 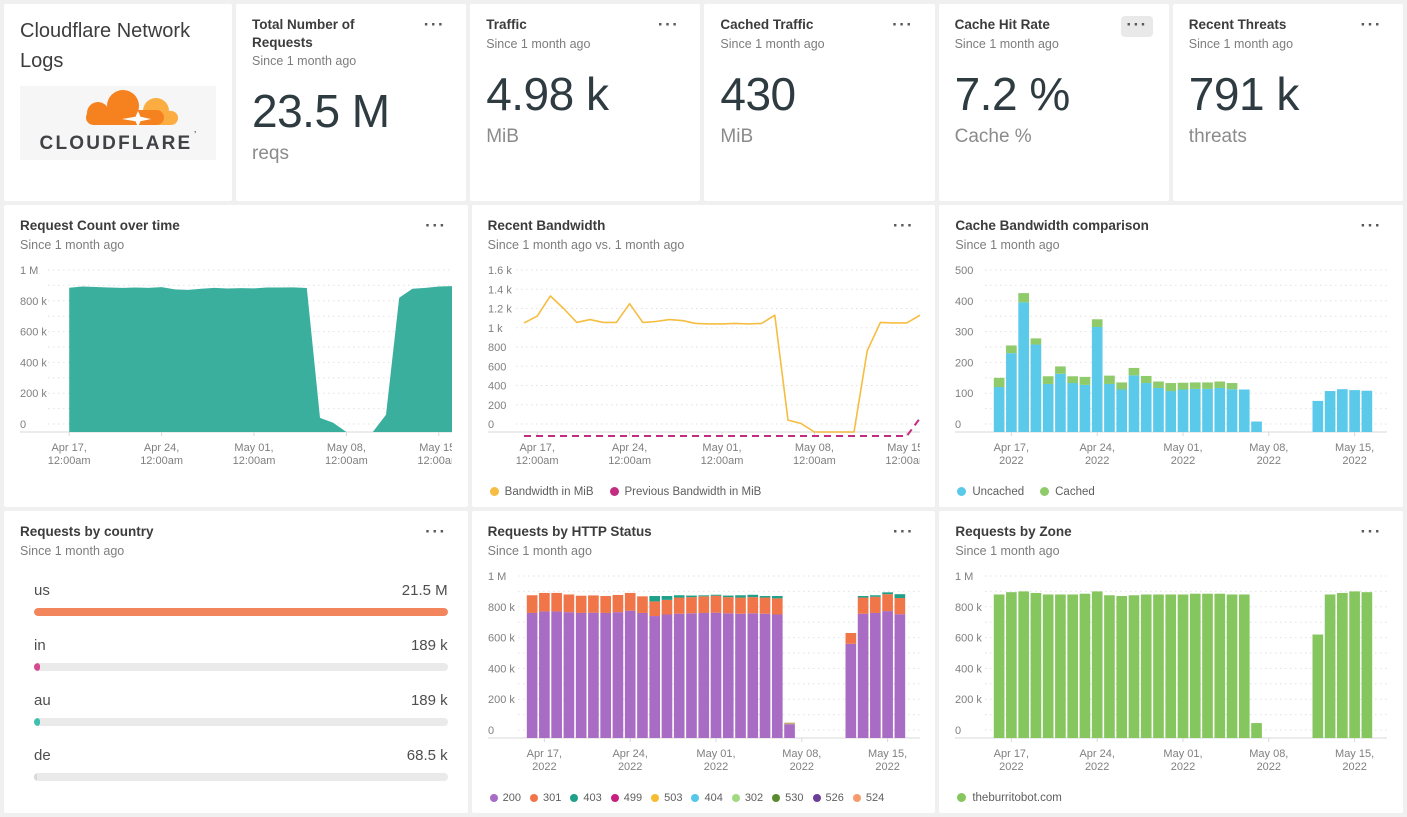 I want to click on legend-item: Previous Bandwidth in MiB, so click(x=685, y=491).